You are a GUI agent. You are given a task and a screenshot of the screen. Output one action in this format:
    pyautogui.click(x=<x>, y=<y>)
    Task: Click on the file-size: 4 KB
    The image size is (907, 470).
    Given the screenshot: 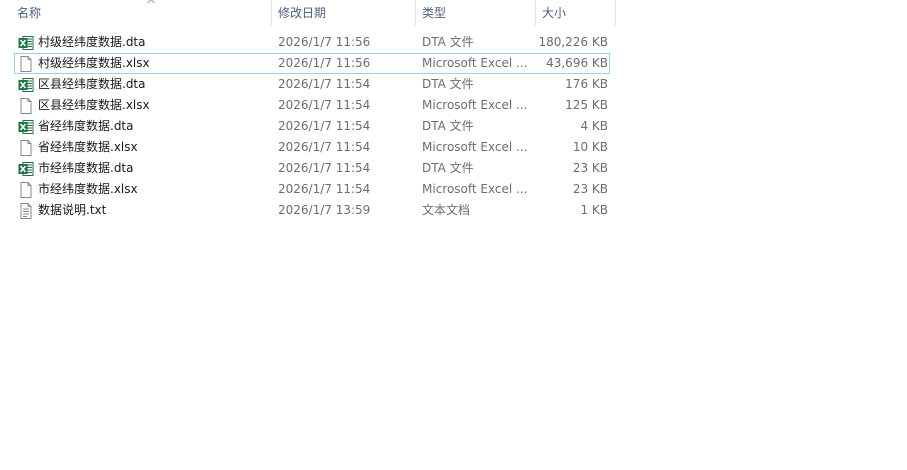 What is the action you would take?
    pyautogui.click(x=594, y=126)
    